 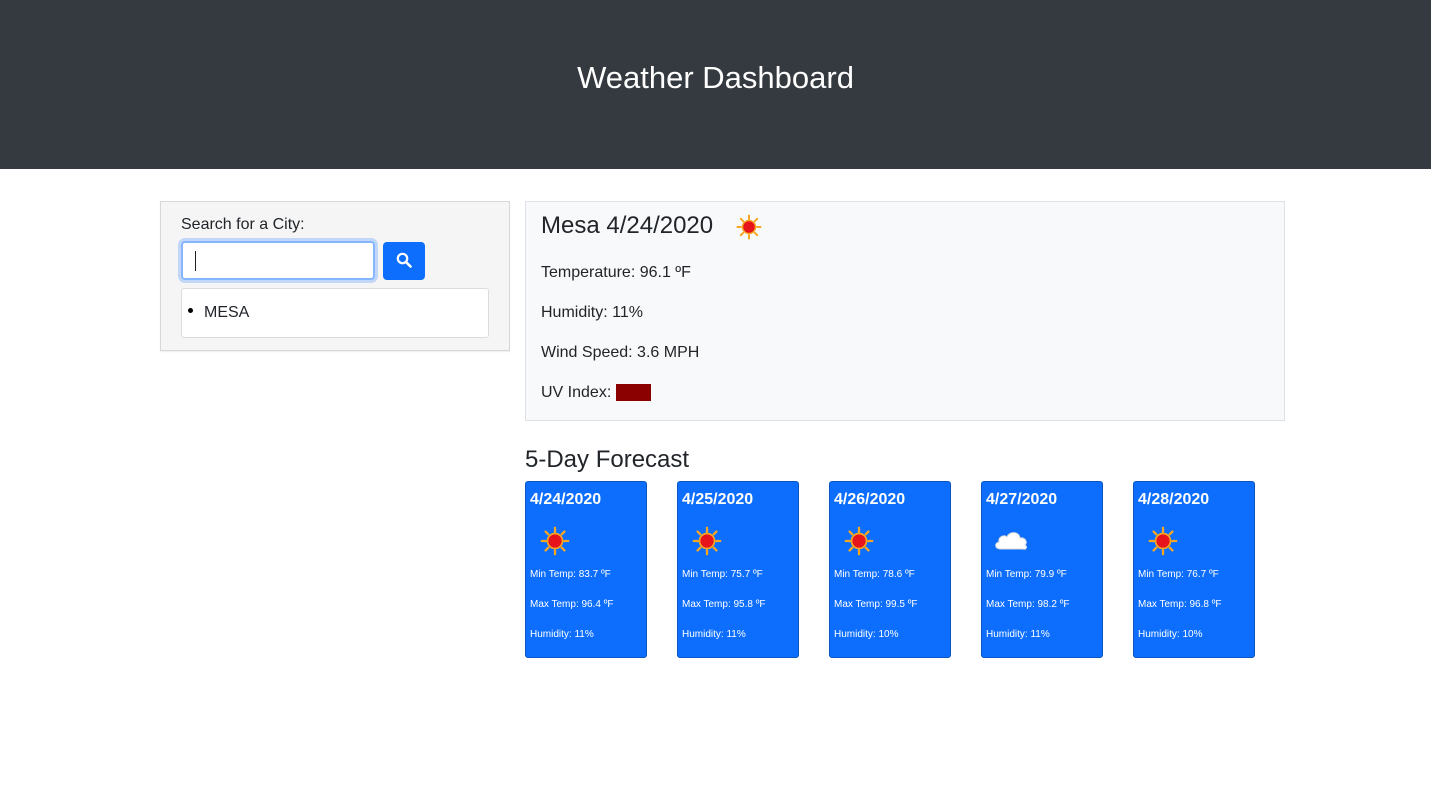 What do you see at coordinates (566, 499) in the screenshot?
I see `forecast-date: 4/24/2020` at bounding box center [566, 499].